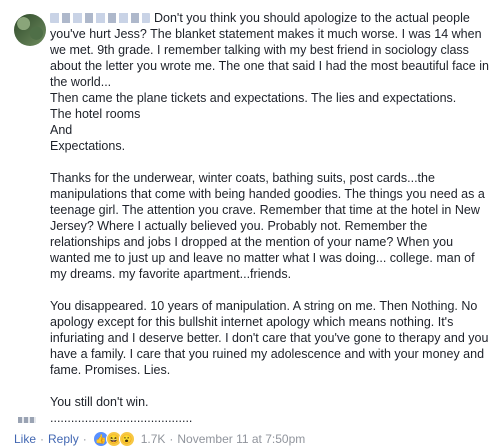 The height and width of the screenshot is (448, 500). Describe the element at coordinates (153, 439) in the screenshot. I see `reaction-count: 1.7K` at that location.